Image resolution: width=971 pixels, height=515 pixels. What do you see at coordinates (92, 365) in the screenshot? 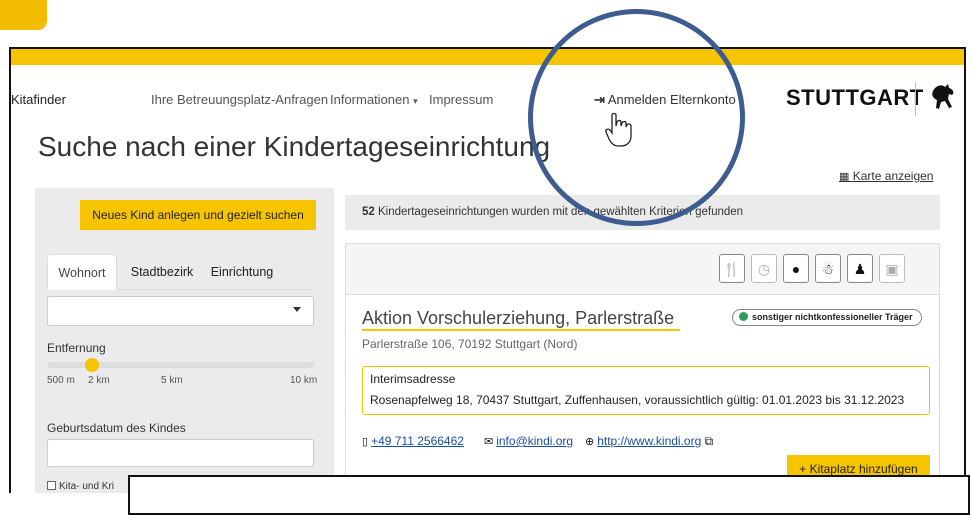
I see `distance-slider-handle` at bounding box center [92, 365].